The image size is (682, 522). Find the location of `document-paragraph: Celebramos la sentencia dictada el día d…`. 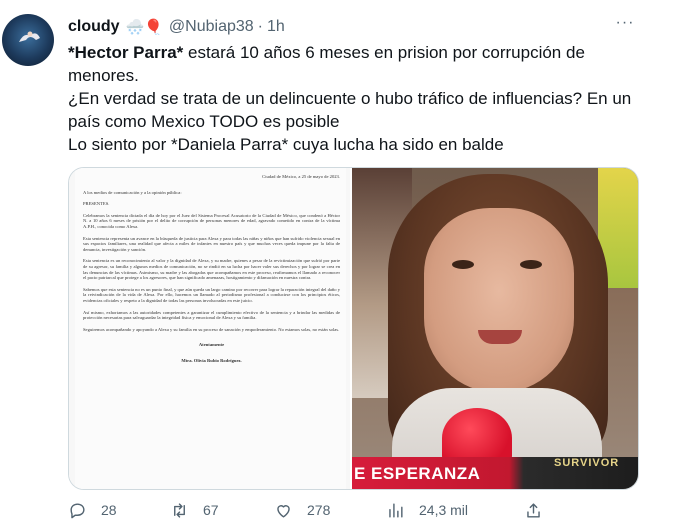

document-paragraph: Celebramos la sentencia dictada el día d… is located at coordinates (211, 220).